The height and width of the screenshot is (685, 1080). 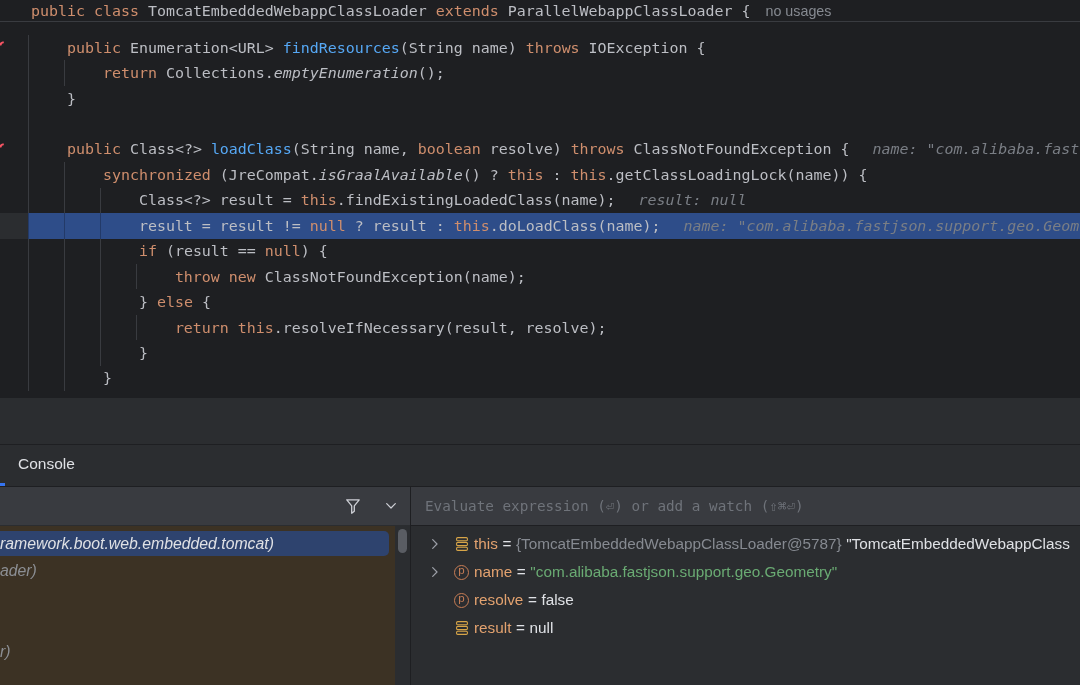 I want to click on code-line: return this.resolveIfNecessary(result, resolve);, so click(x=390, y=327).